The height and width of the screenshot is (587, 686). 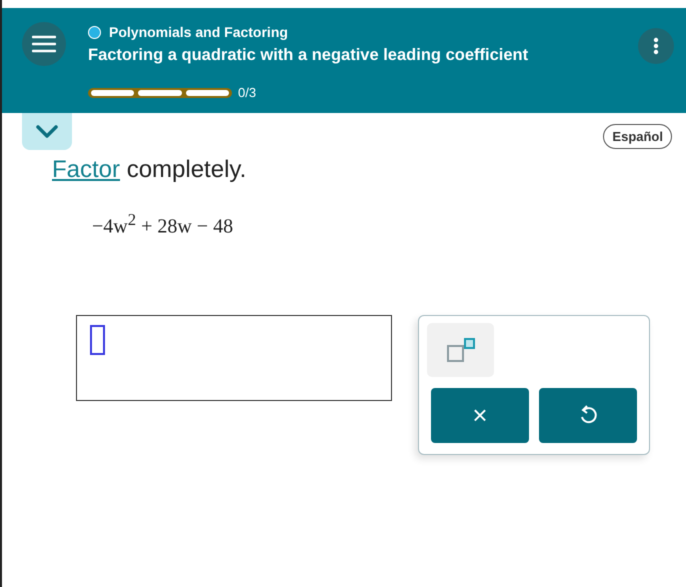 I want to click on clear-button: ×, so click(x=480, y=415).